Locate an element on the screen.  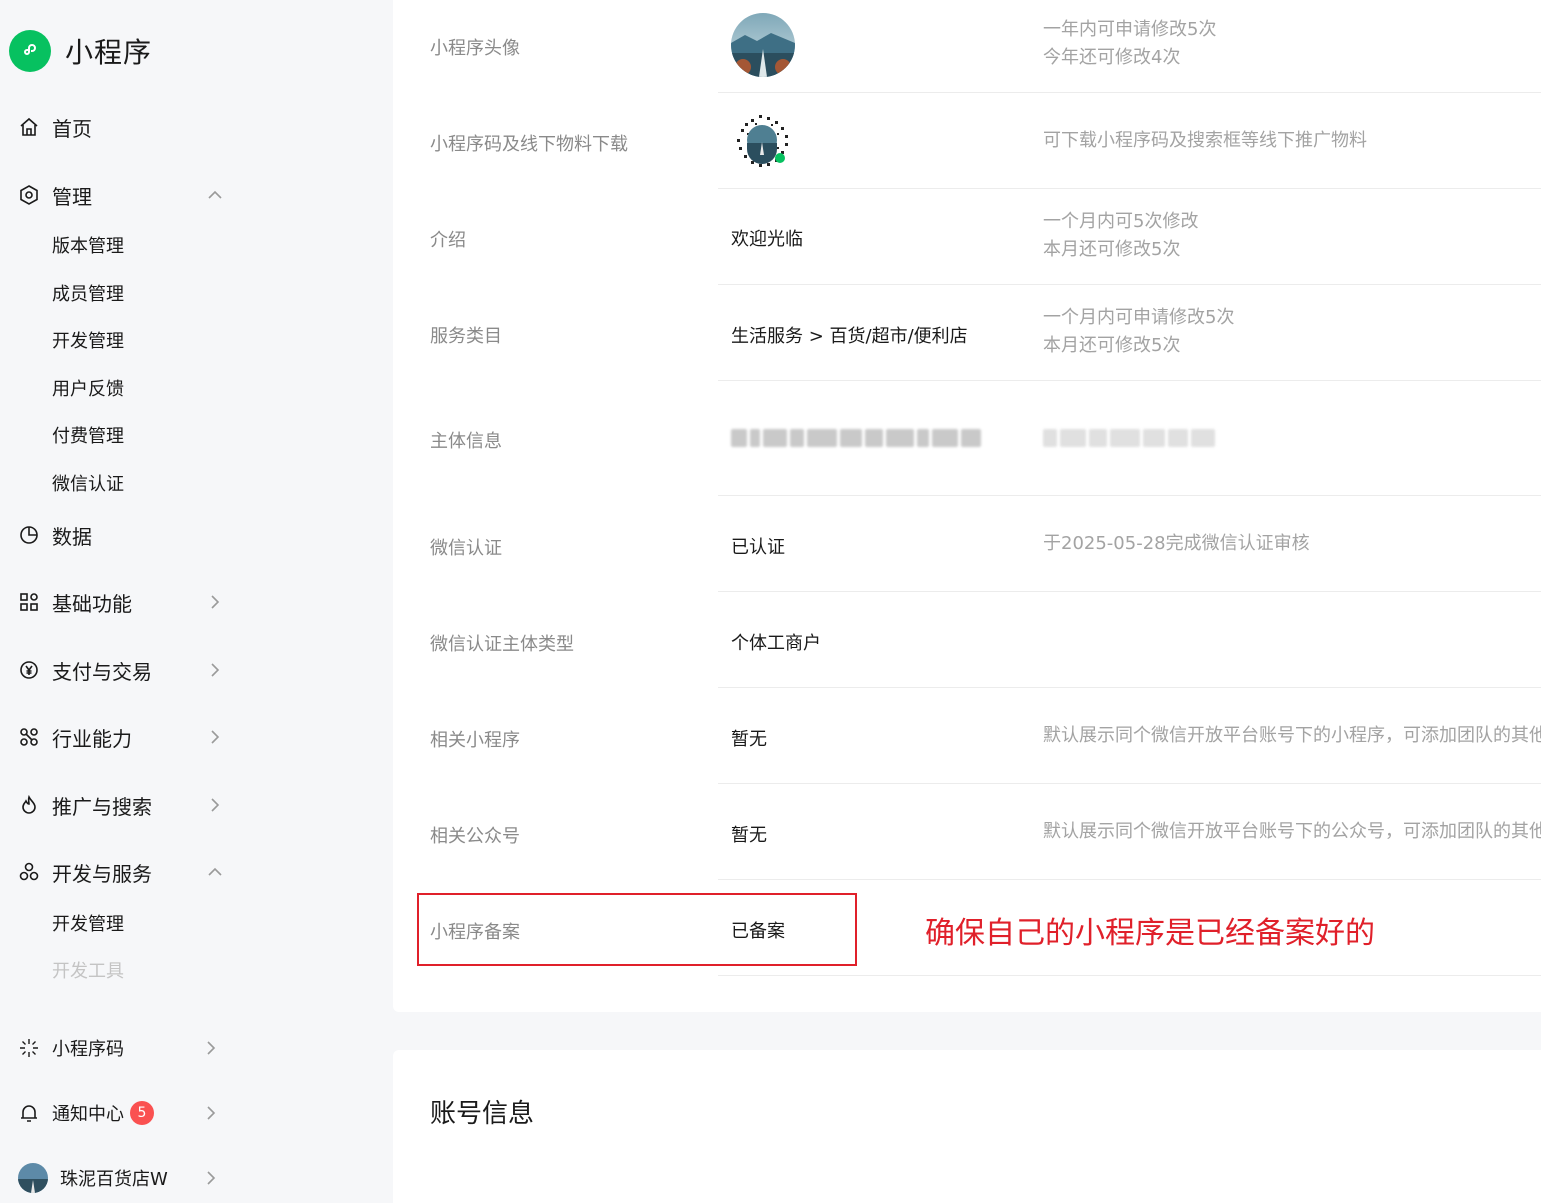
sidebar-item-payment: 支付与交易 is located at coordinates (125, 670).